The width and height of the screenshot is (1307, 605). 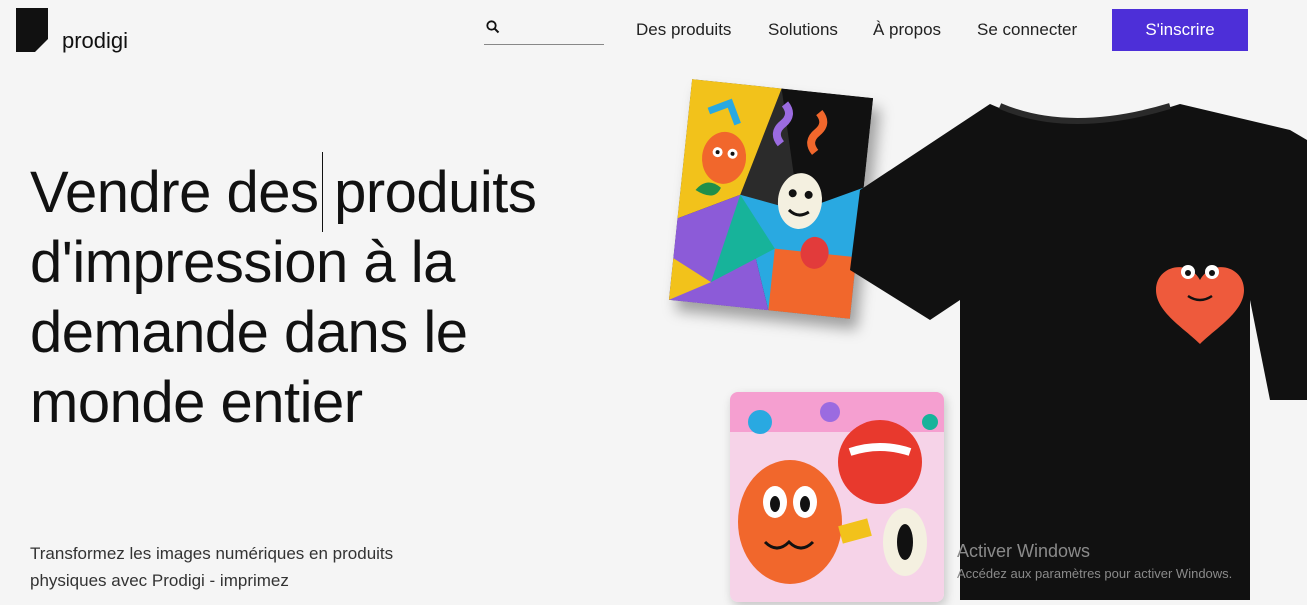 What do you see at coordinates (1027, 30) in the screenshot?
I see `nav-se-connecter: Se connecter` at bounding box center [1027, 30].